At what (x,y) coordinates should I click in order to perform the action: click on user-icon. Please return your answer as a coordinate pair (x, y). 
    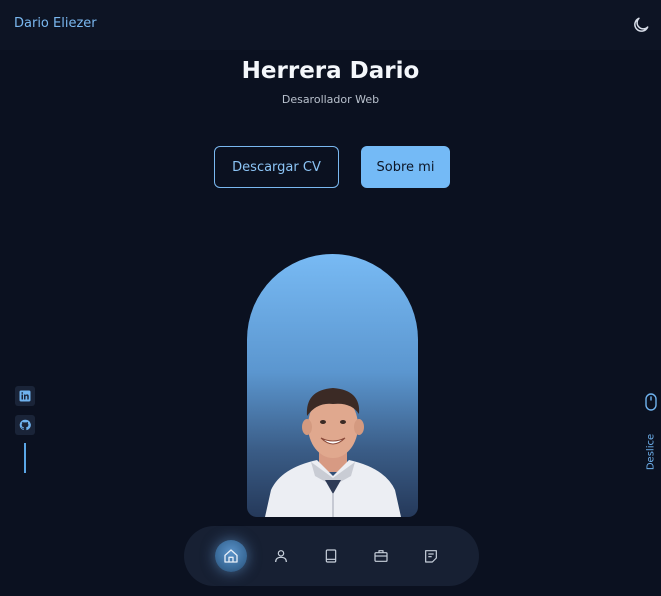
    Looking at the image, I should click on (281, 556).